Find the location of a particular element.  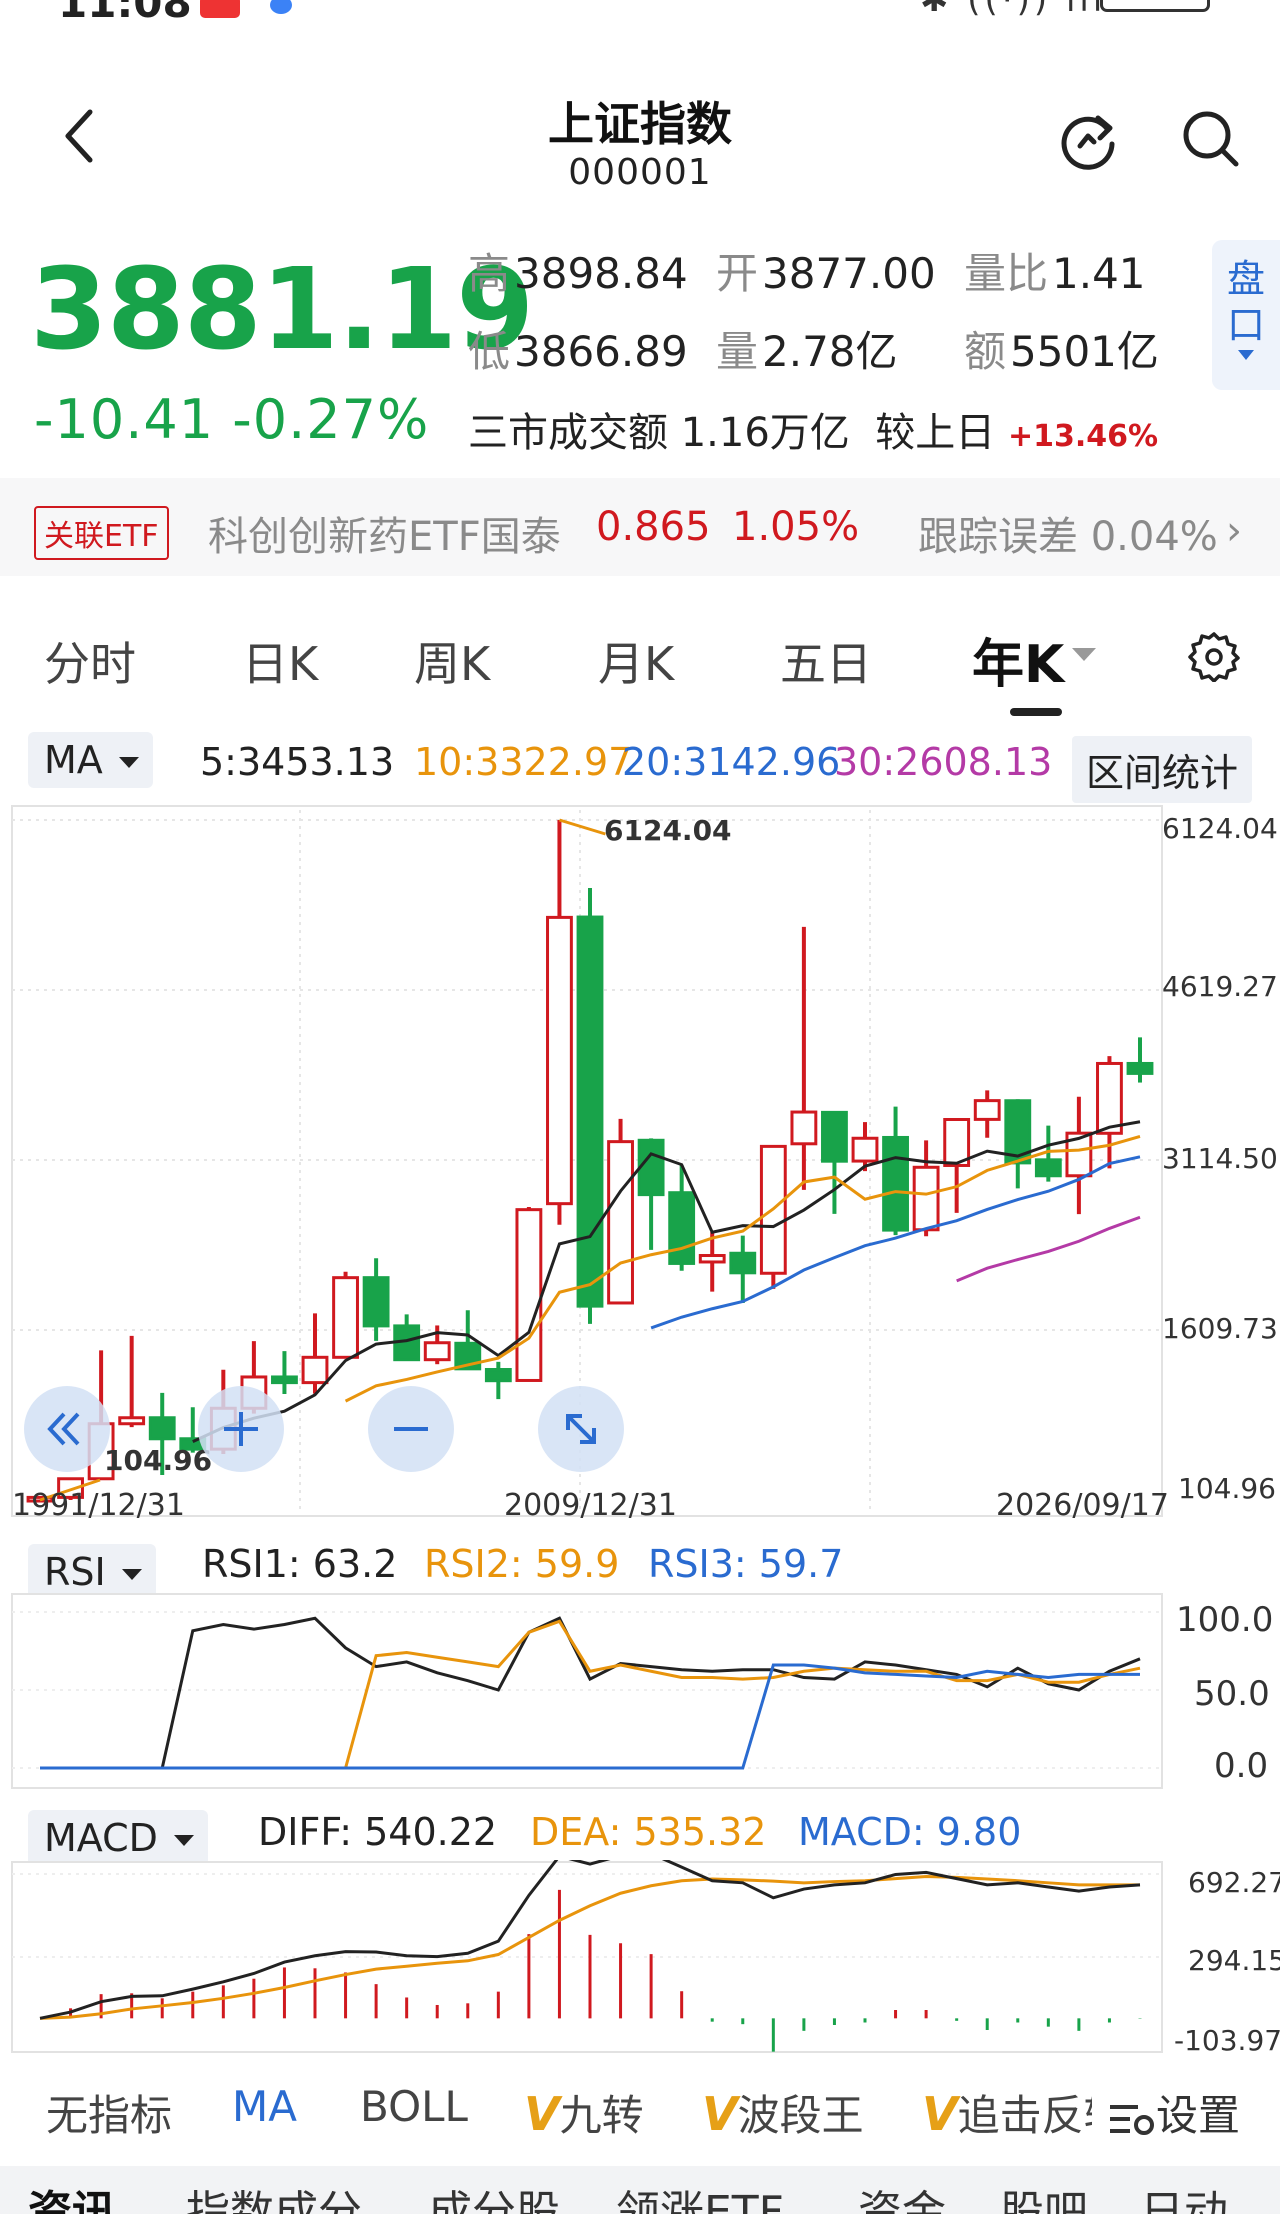

tab-daily-k: 日K is located at coordinates (280, 661).